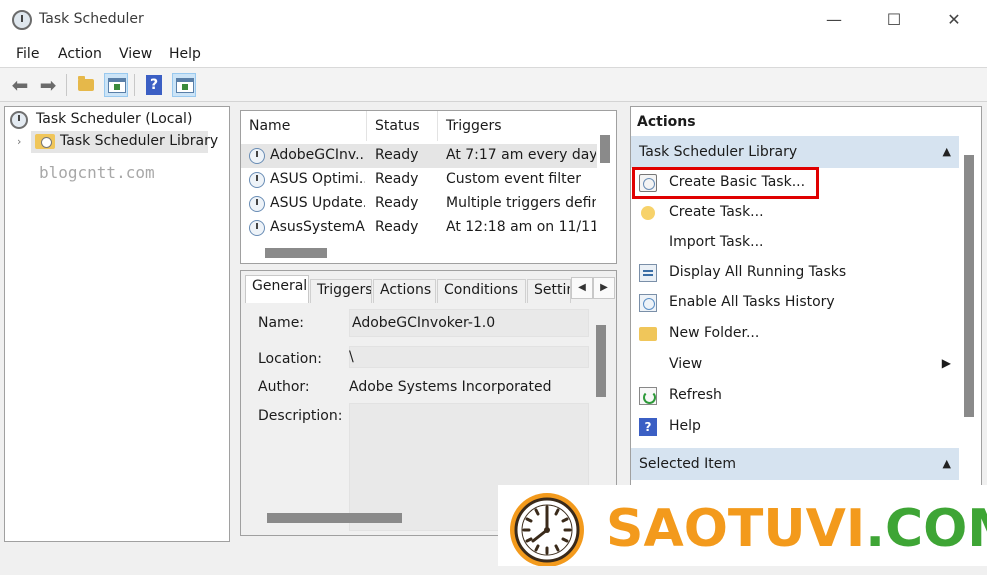 The width and height of the screenshot is (987, 575). I want to click on tasks-history-icon, so click(648, 303).